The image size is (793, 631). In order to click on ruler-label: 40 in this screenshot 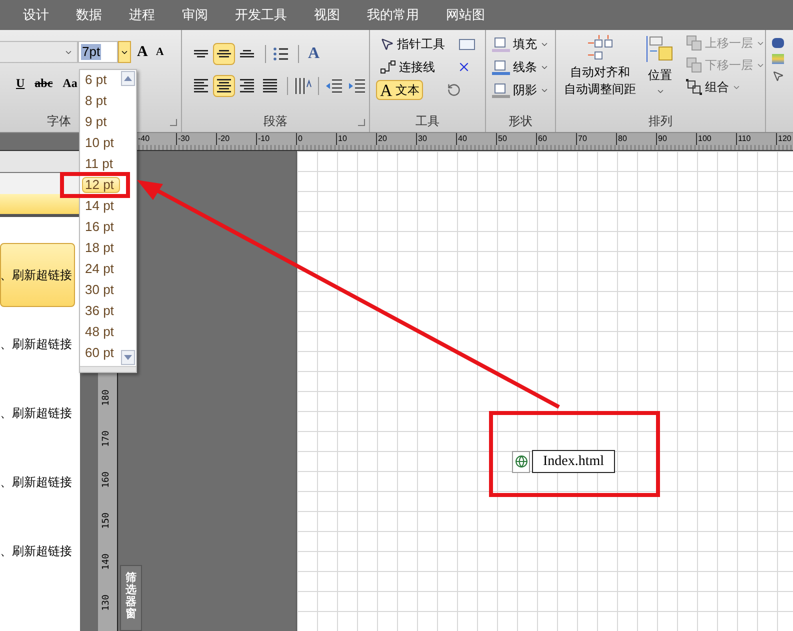, I will do `click(476, 139)`.